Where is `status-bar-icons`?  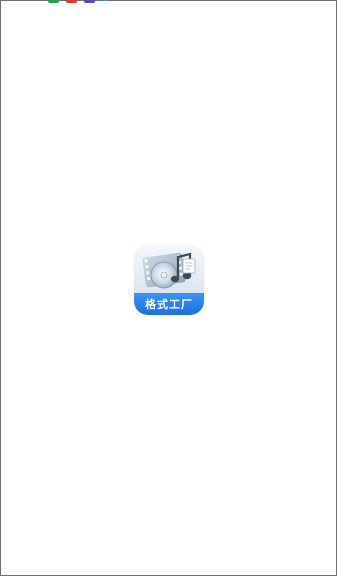
status-bar-icons is located at coordinates (78, 2).